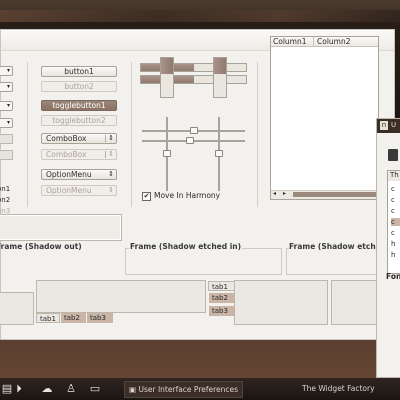  Describe the element at coordinates (394, 125) in the screenshot. I see `side-window-title-fragment: U` at that location.